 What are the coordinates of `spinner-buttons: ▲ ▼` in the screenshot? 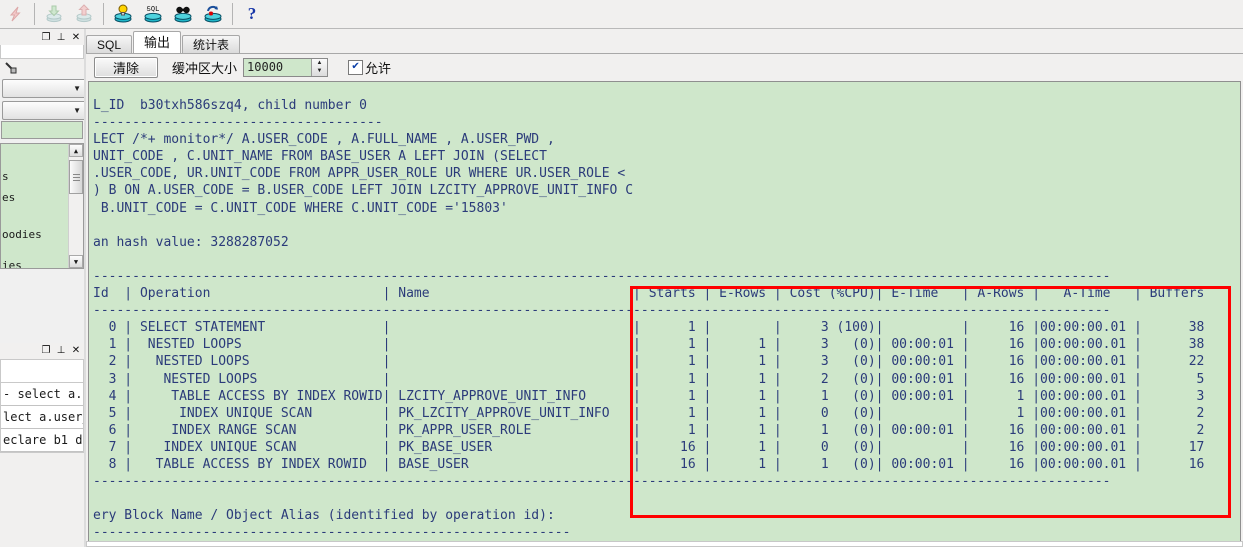 It's located at (319, 67).